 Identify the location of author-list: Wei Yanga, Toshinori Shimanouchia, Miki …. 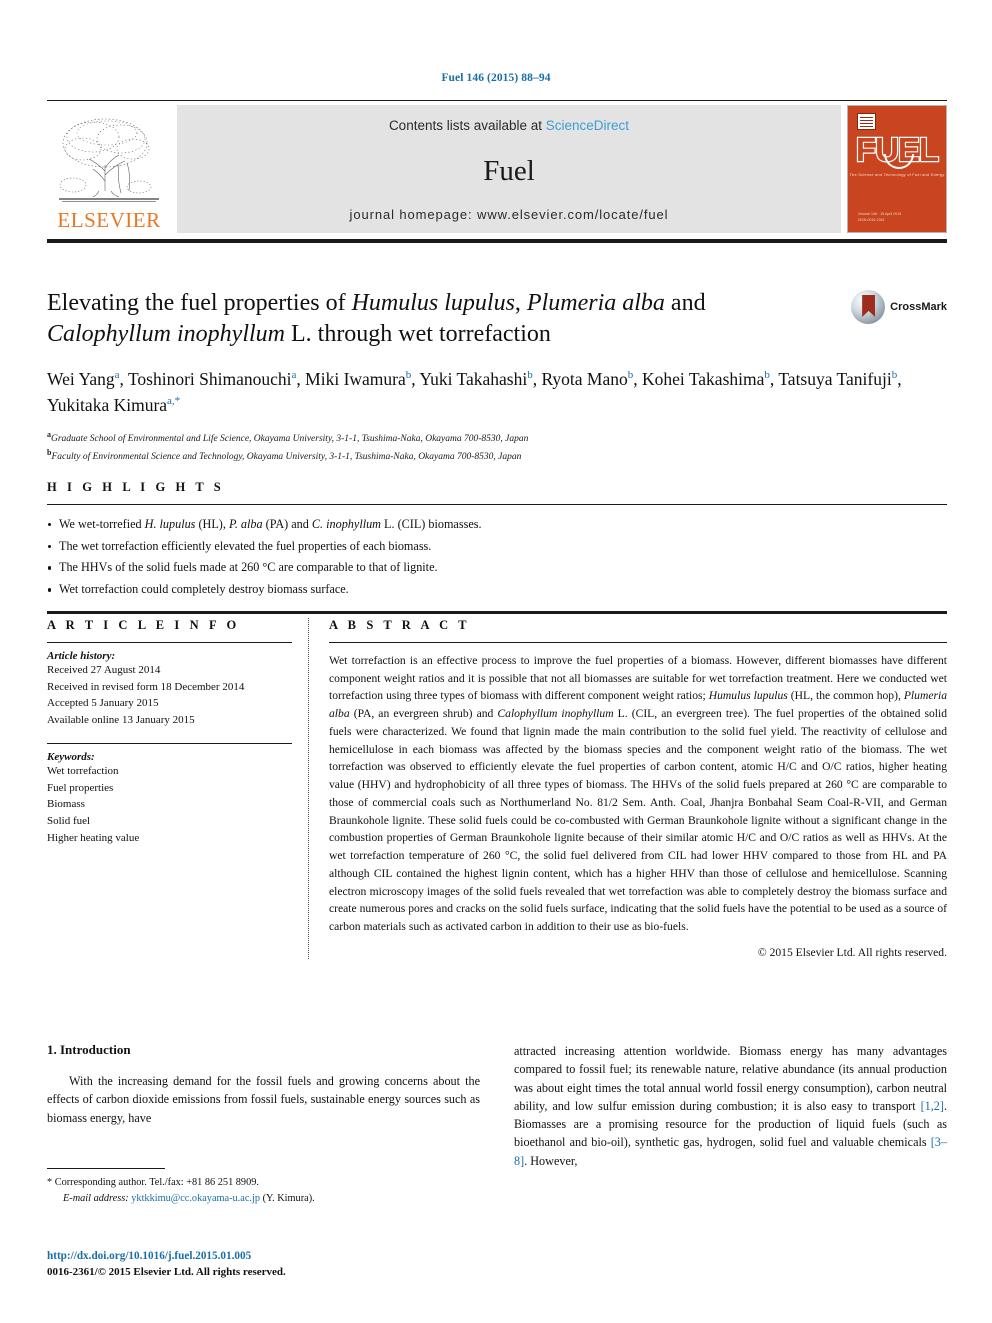
(474, 392).